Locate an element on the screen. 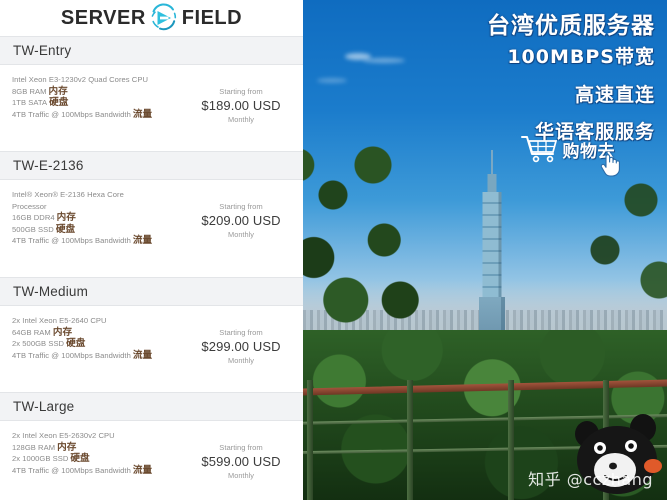  tower-spire is located at coordinates (492, 163).